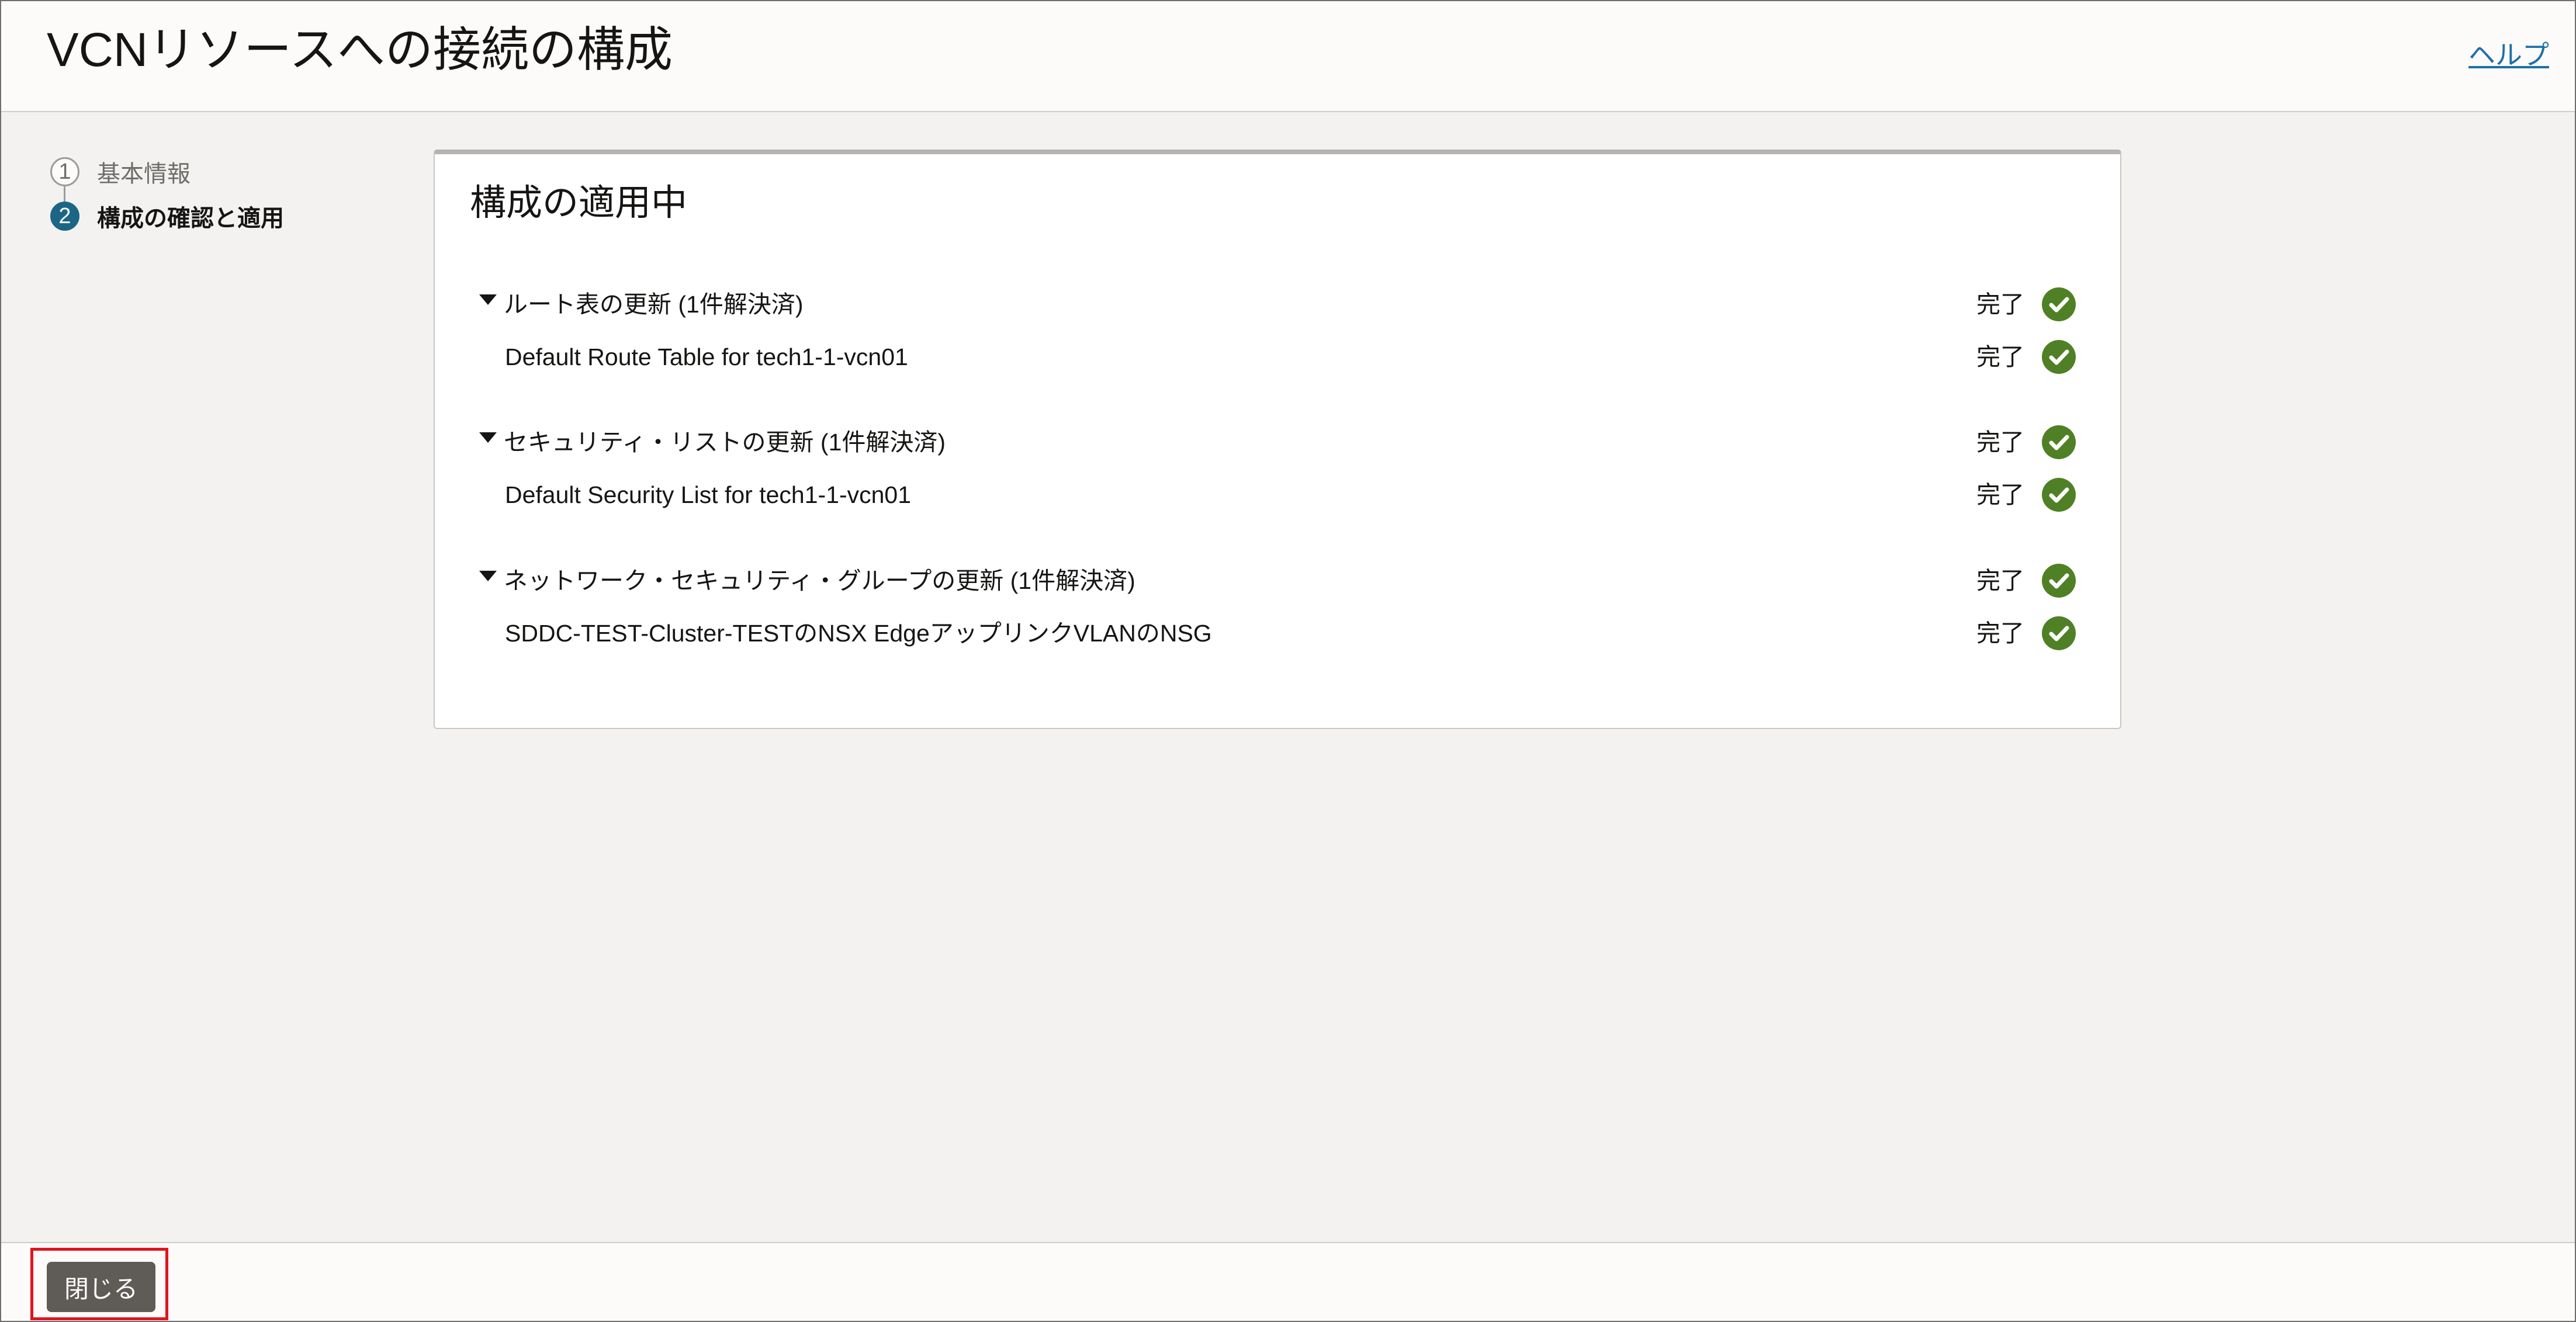  I want to click on group-security-lists: セキュリティ・リストの更新 (1件解決済) 完了, so click(1277, 442).